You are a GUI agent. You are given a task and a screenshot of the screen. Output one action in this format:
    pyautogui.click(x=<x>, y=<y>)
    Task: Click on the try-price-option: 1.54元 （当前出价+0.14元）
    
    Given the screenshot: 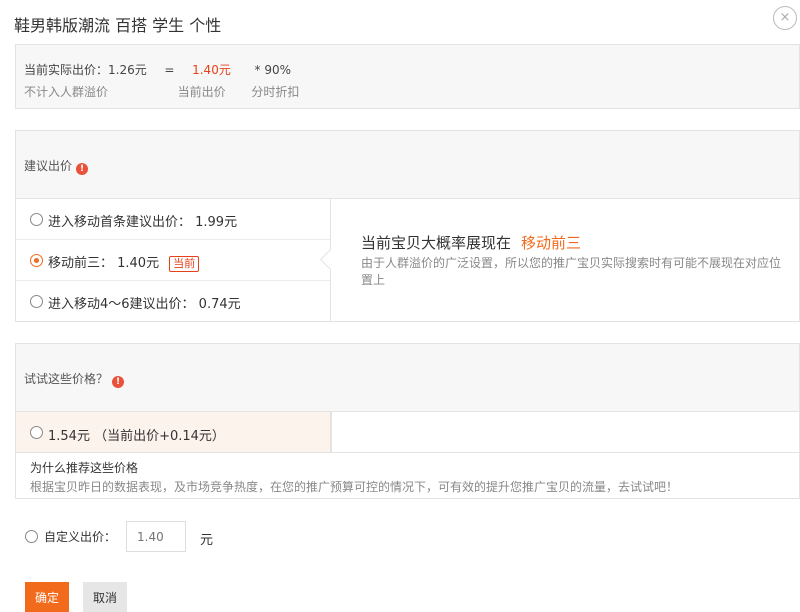 What is the action you would take?
    pyautogui.click(x=173, y=432)
    